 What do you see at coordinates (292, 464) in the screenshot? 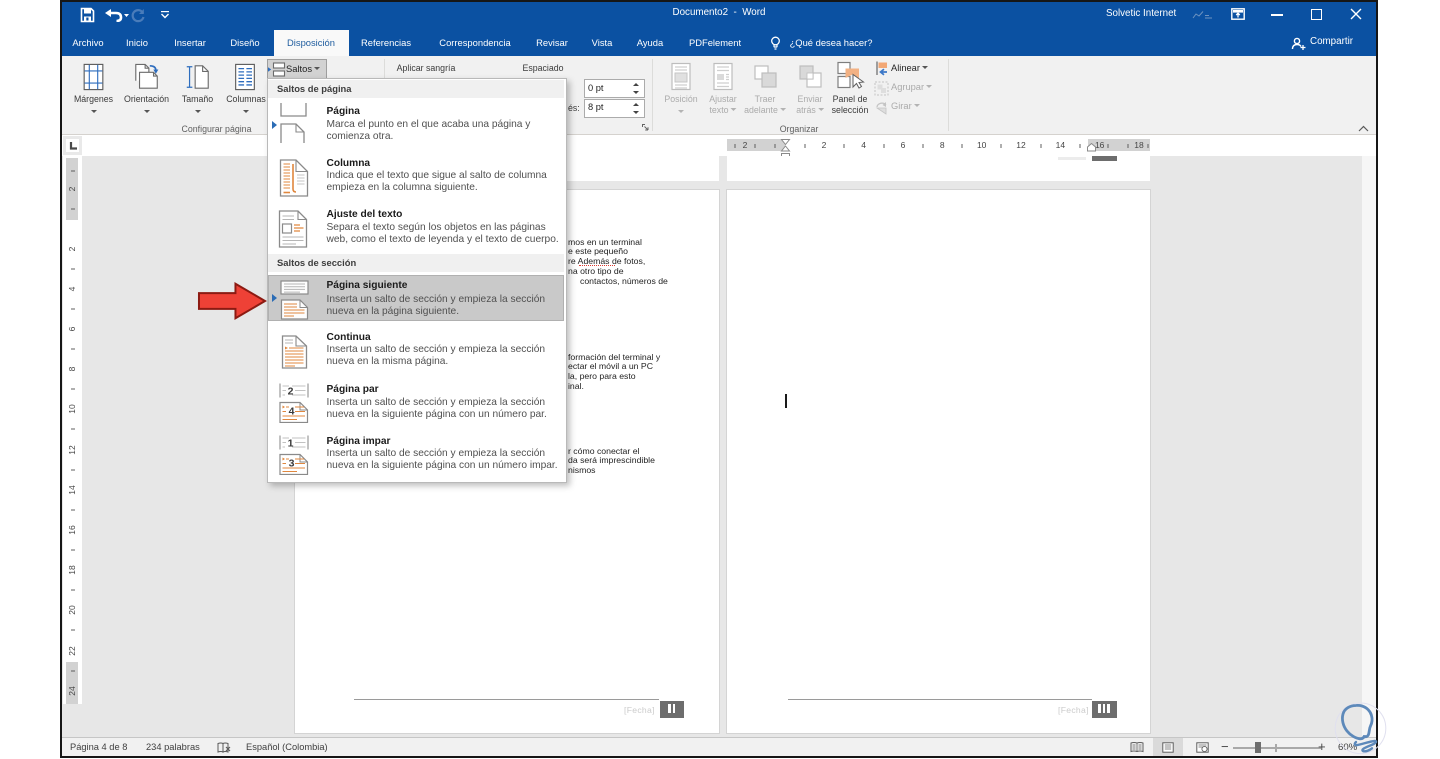
I see `svg-text: 3` at bounding box center [292, 464].